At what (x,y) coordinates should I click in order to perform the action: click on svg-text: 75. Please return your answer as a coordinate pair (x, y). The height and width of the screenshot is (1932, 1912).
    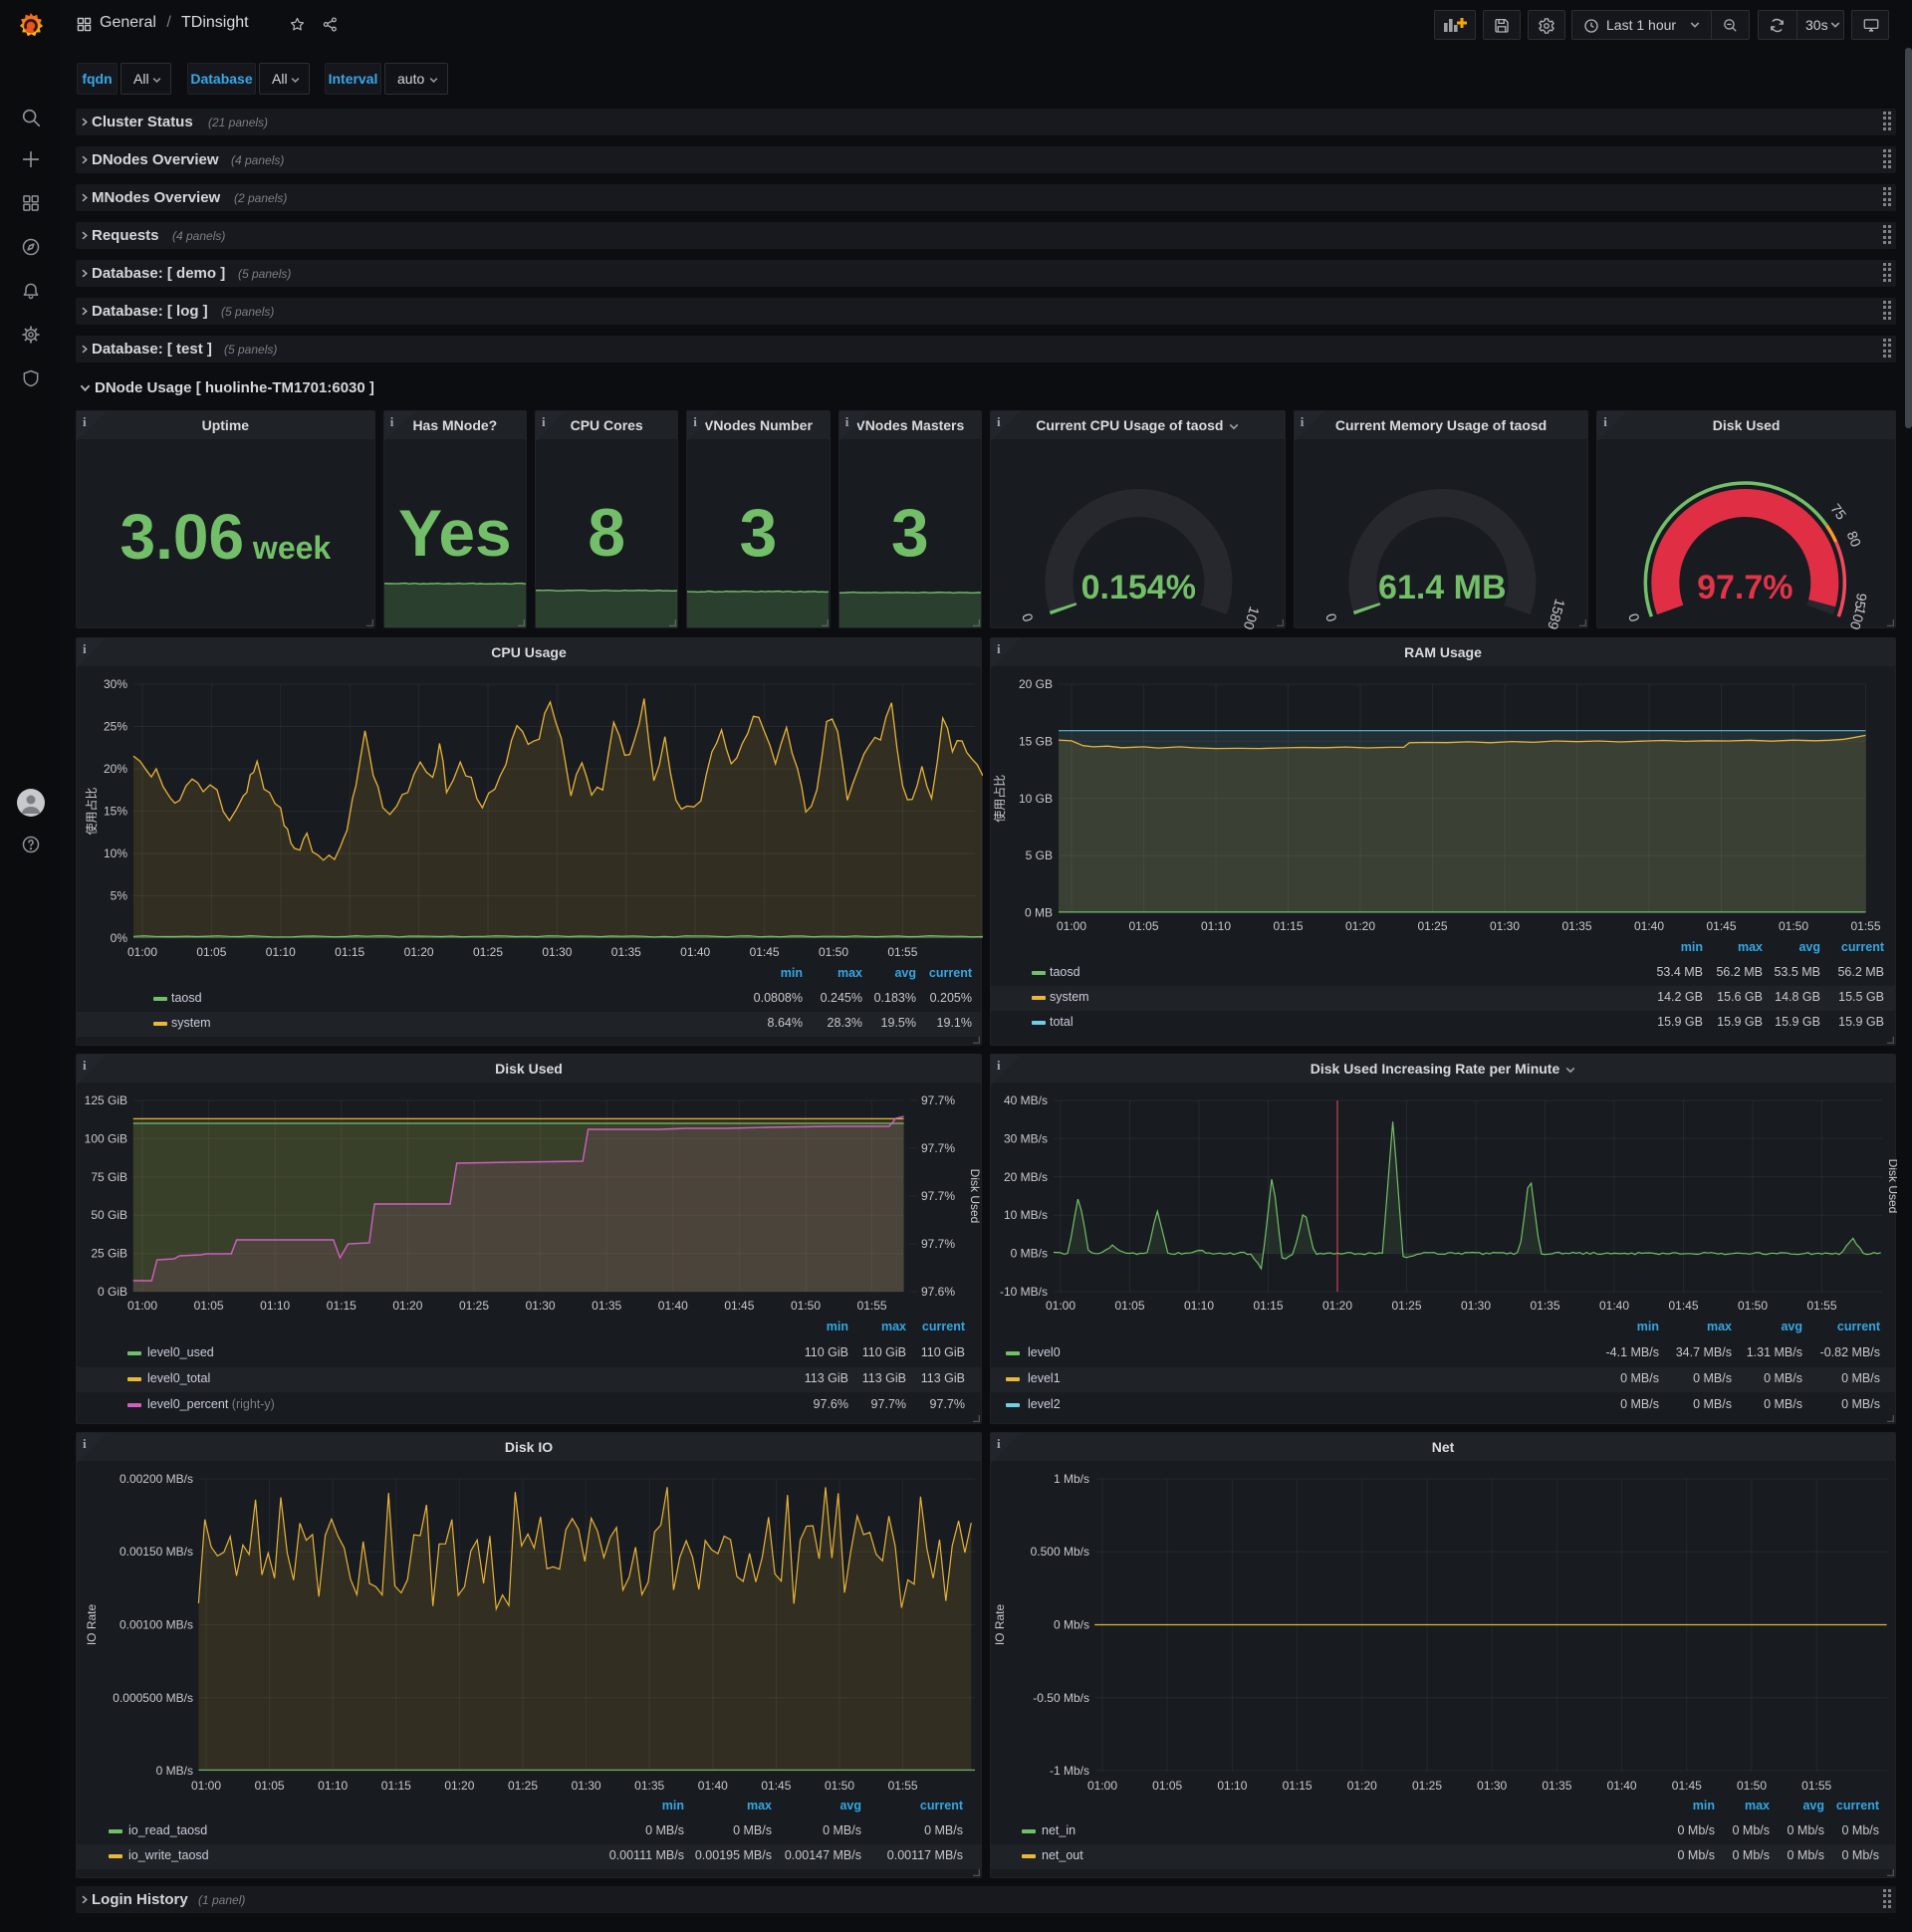
    Looking at the image, I should click on (1838, 512).